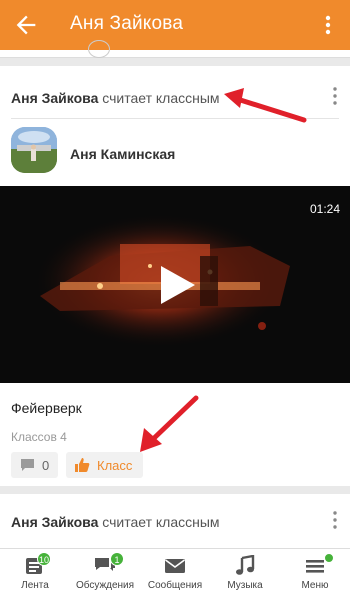 Image resolution: width=350 pixels, height=595 pixels. Describe the element at coordinates (315, 585) in the screenshot. I see `nav-label: Меню` at that location.